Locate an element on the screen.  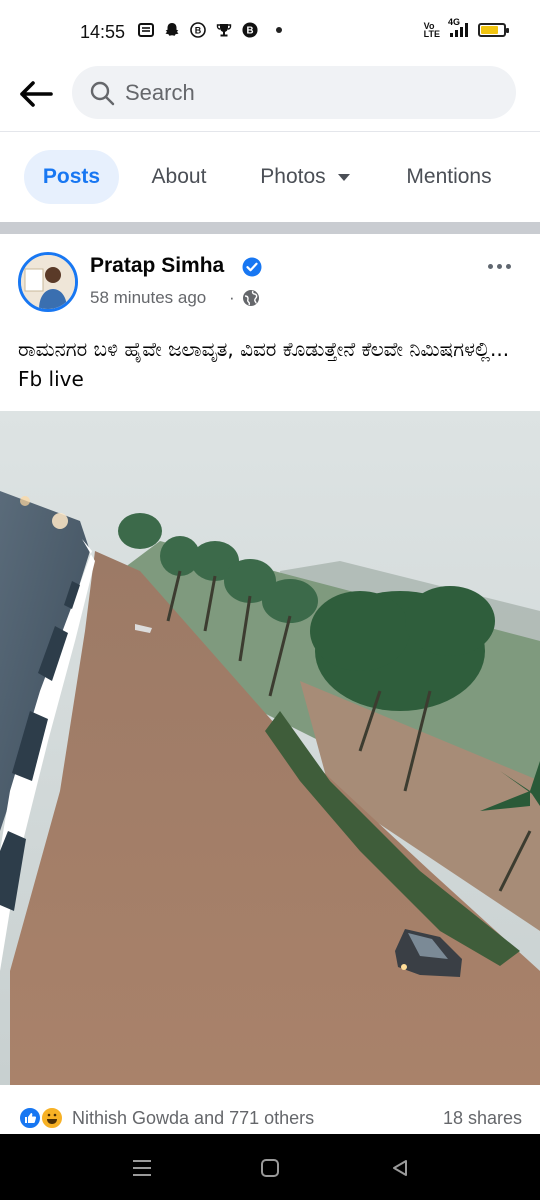
profile-photo is located at coordinates (48, 282).